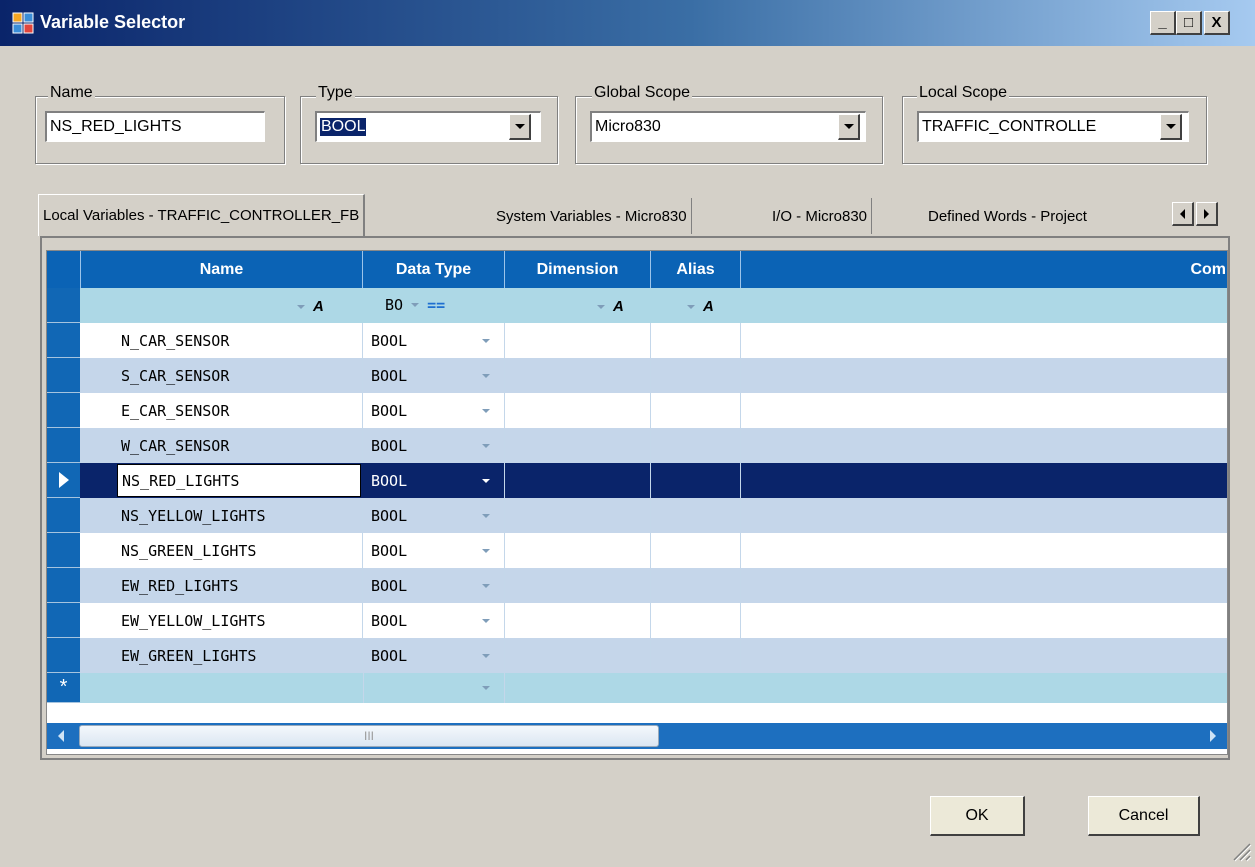 The width and height of the screenshot is (1255, 867). Describe the element at coordinates (222, 340) in the screenshot. I see `cell-name: N_CAR_SENSOR` at that location.